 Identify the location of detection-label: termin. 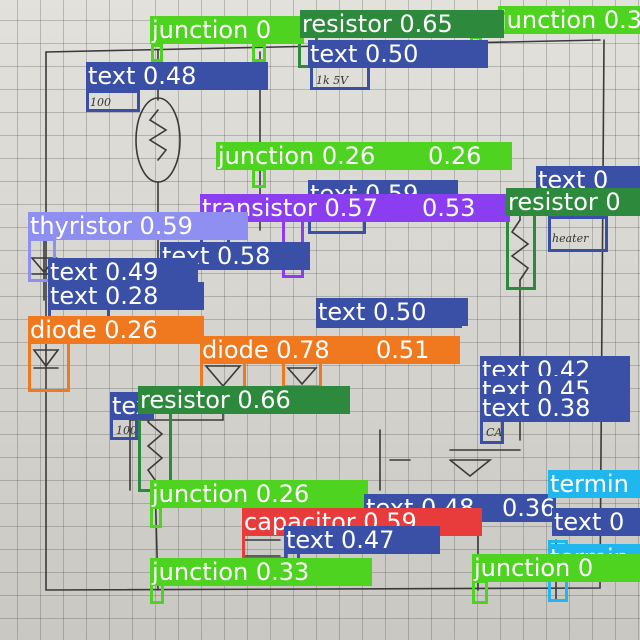
(594, 484).